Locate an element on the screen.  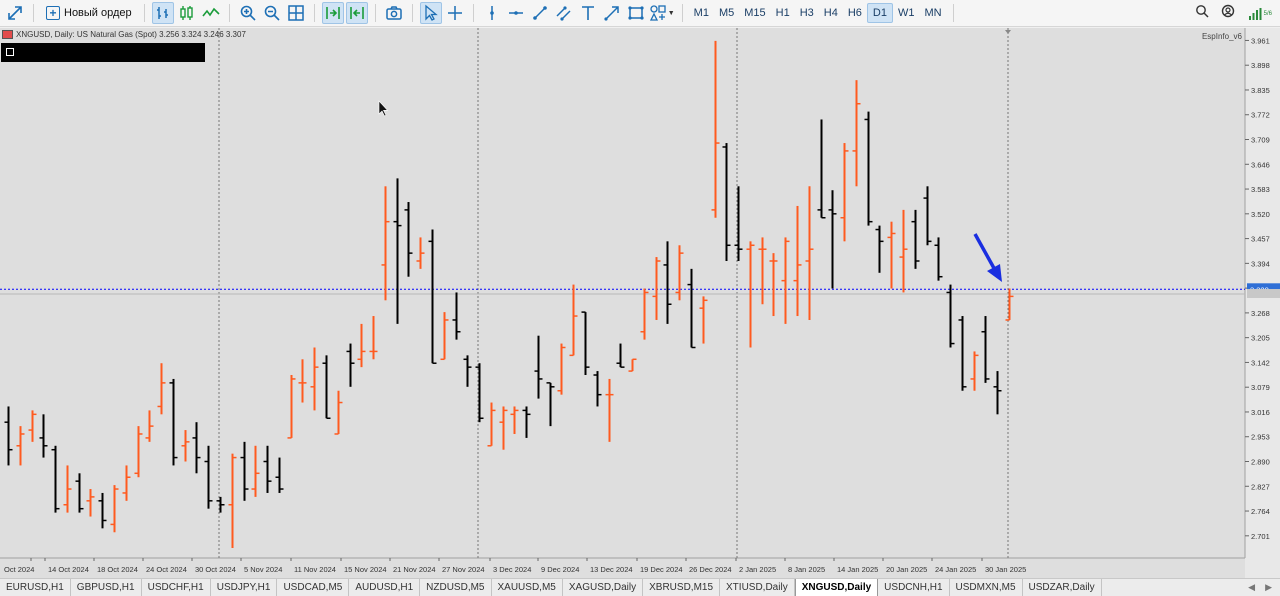
autoscroll-icon is located at coordinates (332, 13).